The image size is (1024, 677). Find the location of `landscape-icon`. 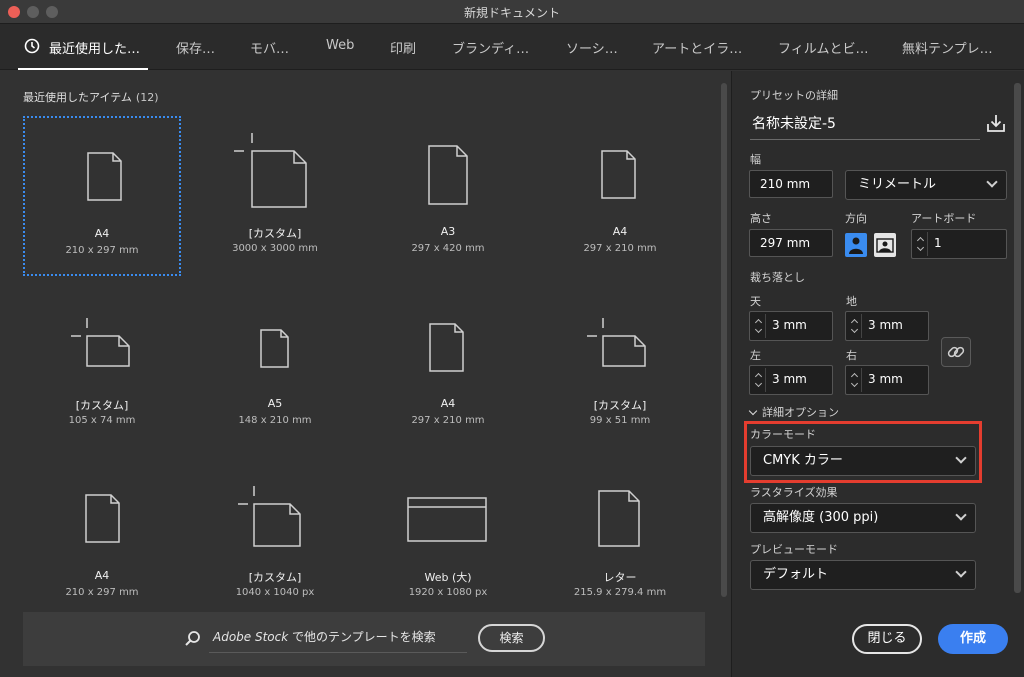

landscape-icon is located at coordinates (885, 245).